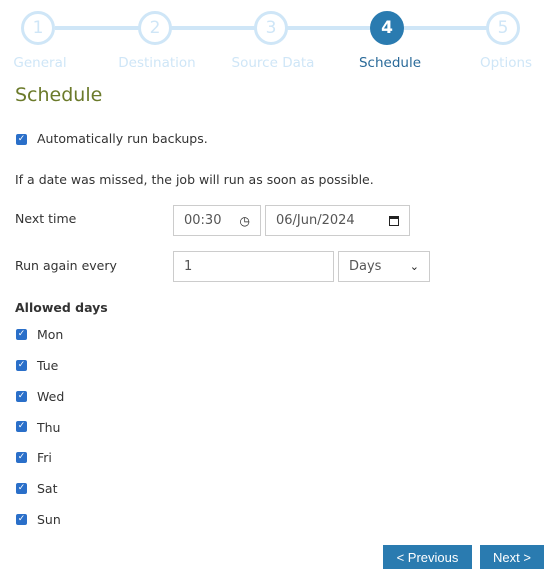 The height and width of the screenshot is (583, 553). Describe the element at coordinates (50, 334) in the screenshot. I see `day-label: Mon` at that location.